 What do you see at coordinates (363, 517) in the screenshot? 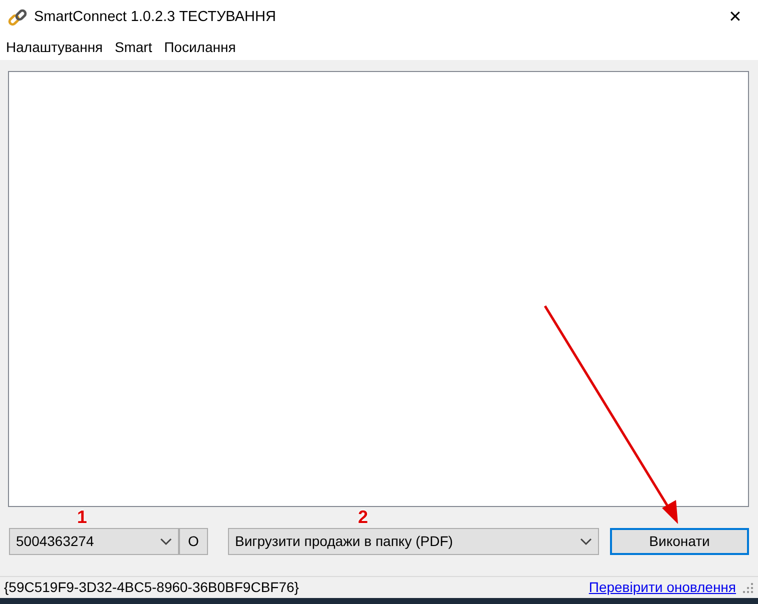
I see `annotation-number: 2` at bounding box center [363, 517].